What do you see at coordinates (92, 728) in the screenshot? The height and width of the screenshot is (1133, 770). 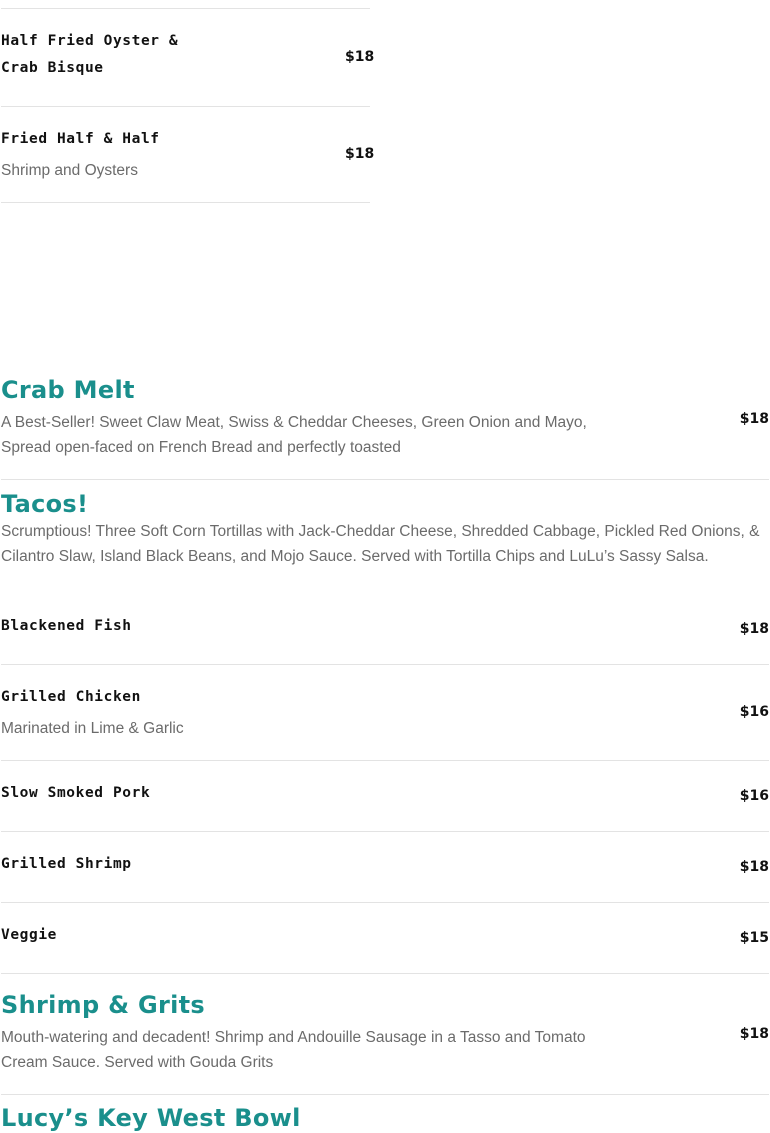 I see `menu-item-description: Marinated in Lime & Garlic` at bounding box center [92, 728].